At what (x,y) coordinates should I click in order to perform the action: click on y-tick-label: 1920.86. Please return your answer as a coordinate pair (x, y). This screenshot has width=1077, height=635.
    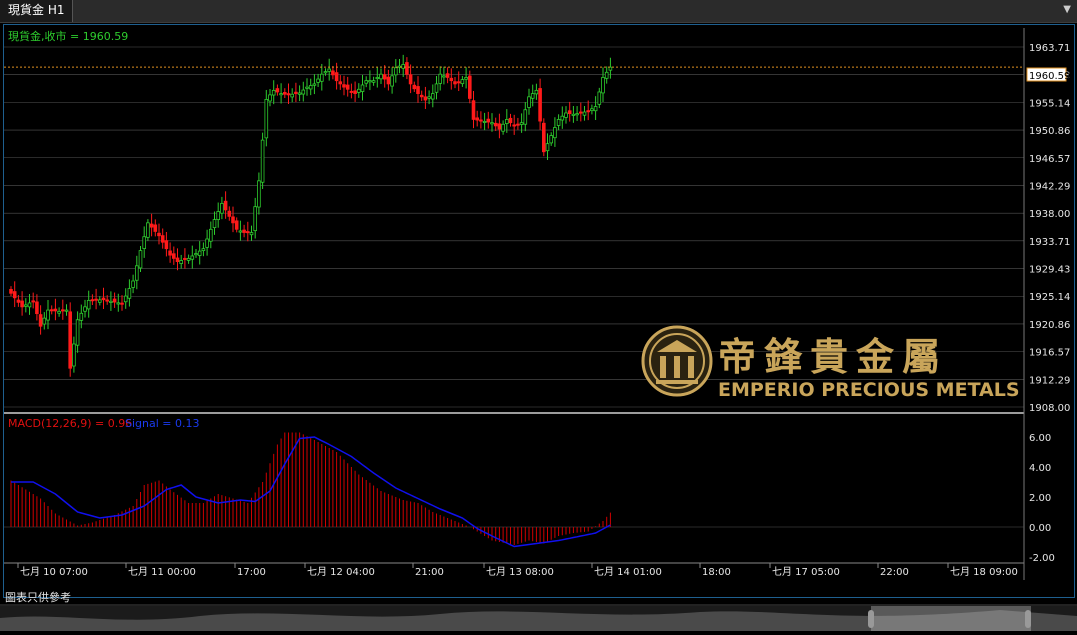
    Looking at the image, I should click on (1049, 325).